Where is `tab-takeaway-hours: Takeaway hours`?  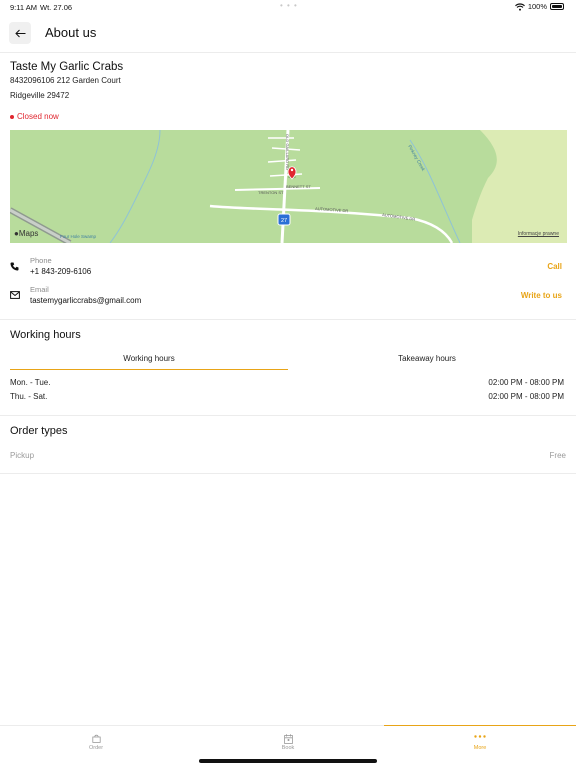
tab-takeaway-hours: Takeaway hours is located at coordinates (427, 358).